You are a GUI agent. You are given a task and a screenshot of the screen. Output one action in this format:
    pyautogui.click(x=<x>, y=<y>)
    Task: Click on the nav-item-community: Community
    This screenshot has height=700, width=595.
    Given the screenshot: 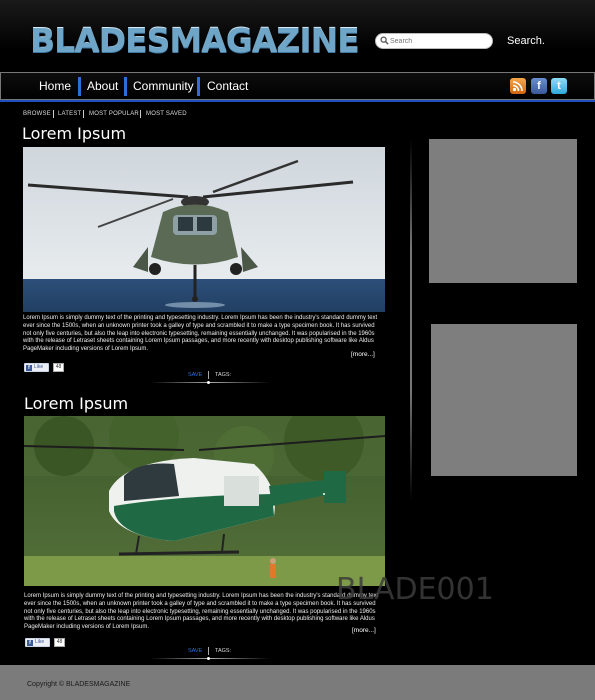 What is the action you would take?
    pyautogui.click(x=163, y=86)
    